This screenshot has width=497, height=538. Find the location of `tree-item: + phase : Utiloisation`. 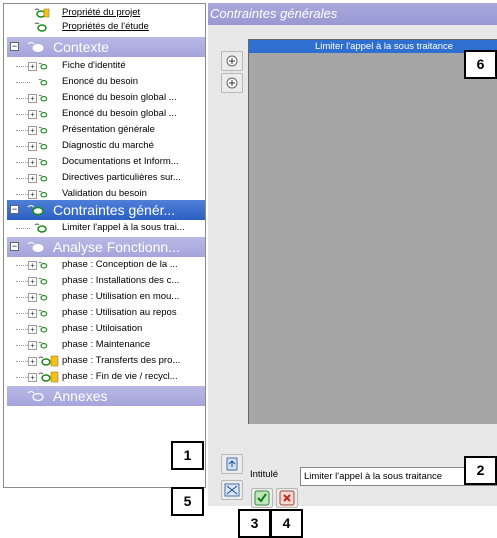

tree-item: + phase : Utiloisation is located at coordinates (104, 329).